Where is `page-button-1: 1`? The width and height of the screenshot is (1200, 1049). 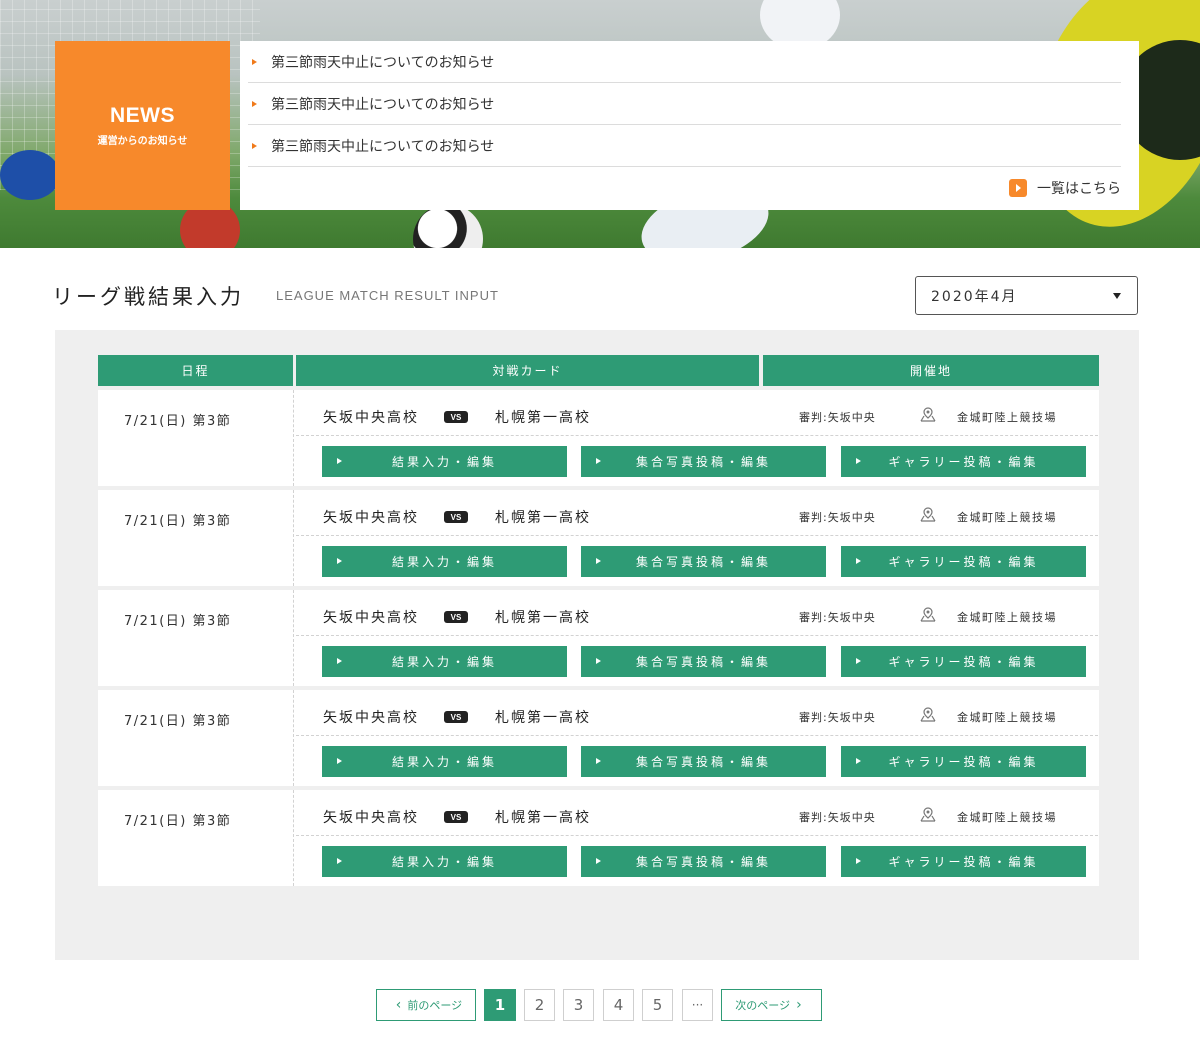
page-button-1: 1 is located at coordinates (500, 1005).